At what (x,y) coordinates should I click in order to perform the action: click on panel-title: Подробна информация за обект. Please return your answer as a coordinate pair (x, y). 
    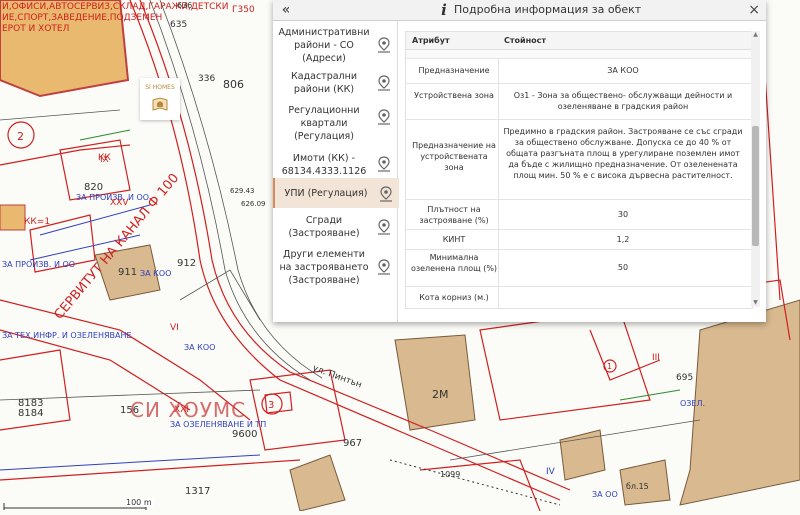
    Looking at the image, I should click on (548, 9).